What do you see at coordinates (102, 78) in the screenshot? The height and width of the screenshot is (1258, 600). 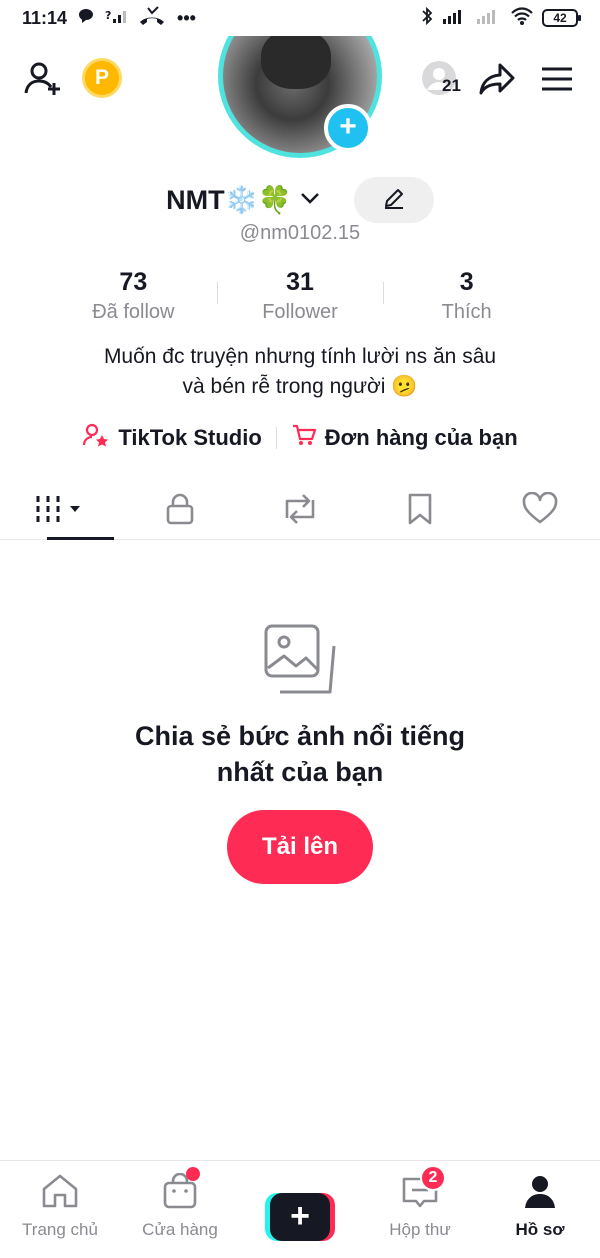 I see `coin-icon: P` at bounding box center [102, 78].